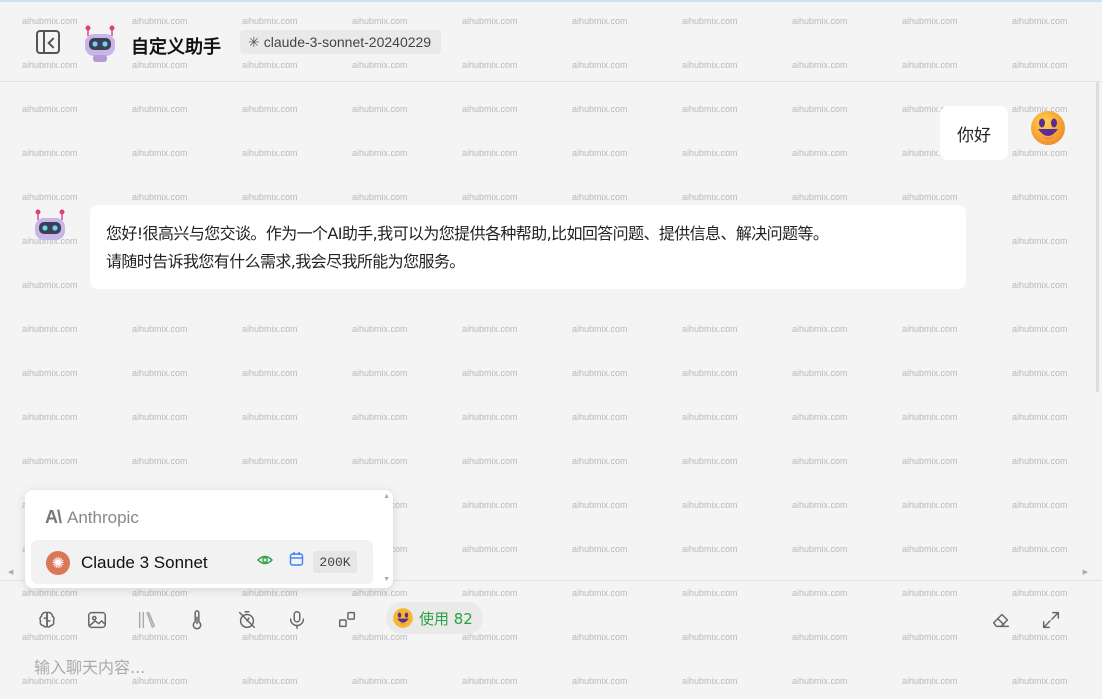 This screenshot has height=699, width=1102. Describe the element at coordinates (48, 42) in the screenshot. I see `sidebar-toggle-icon` at that location.